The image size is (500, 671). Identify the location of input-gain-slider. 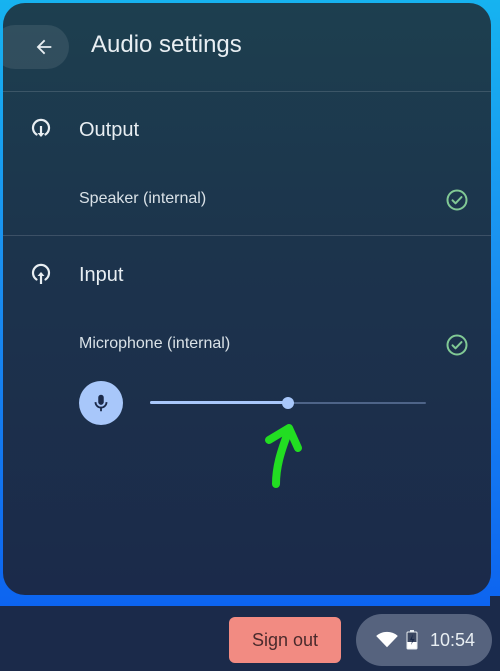
(288, 403).